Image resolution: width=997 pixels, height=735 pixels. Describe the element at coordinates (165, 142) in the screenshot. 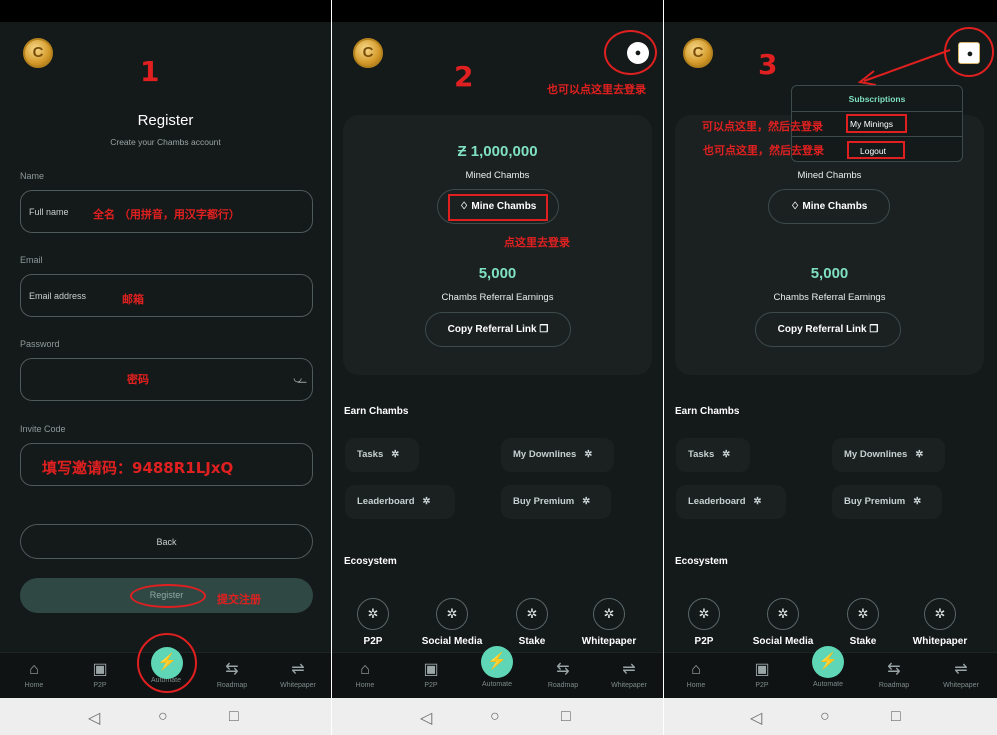

I see `page-subtitle: Create your Chambs account` at that location.